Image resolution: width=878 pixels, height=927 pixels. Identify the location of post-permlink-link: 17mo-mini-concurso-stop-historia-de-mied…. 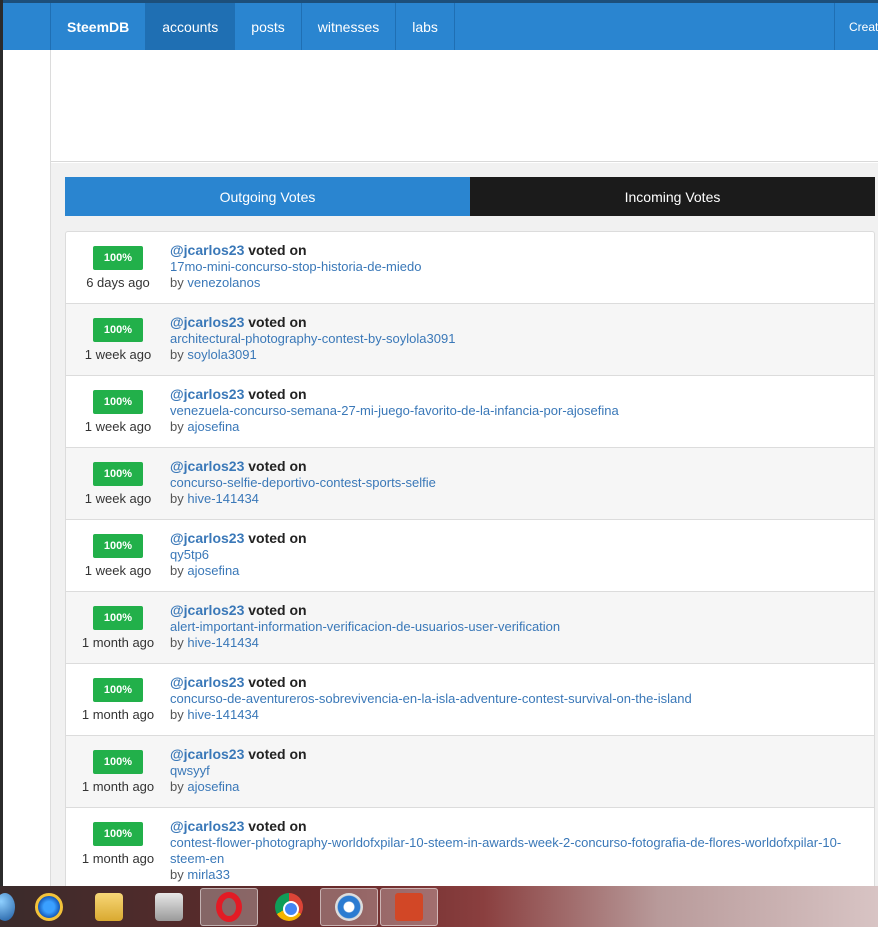
(507, 267).